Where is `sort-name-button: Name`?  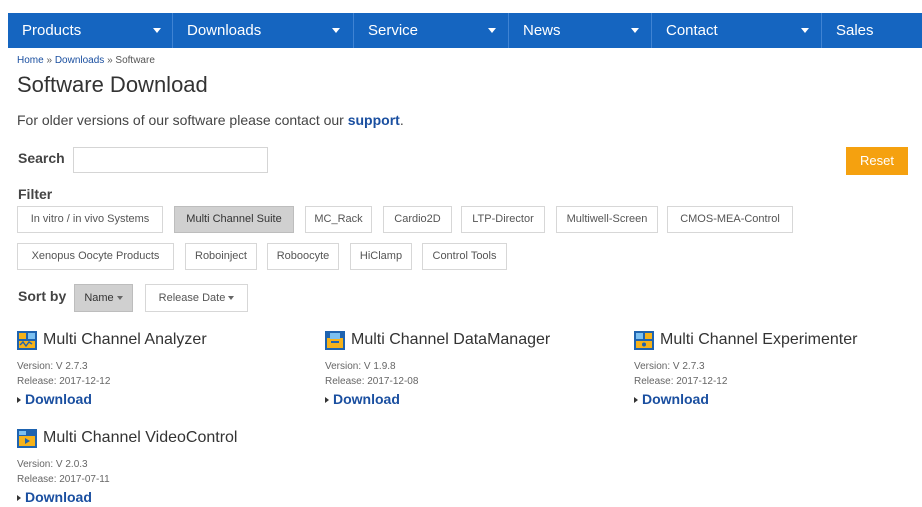
sort-name-button: Name is located at coordinates (103, 298).